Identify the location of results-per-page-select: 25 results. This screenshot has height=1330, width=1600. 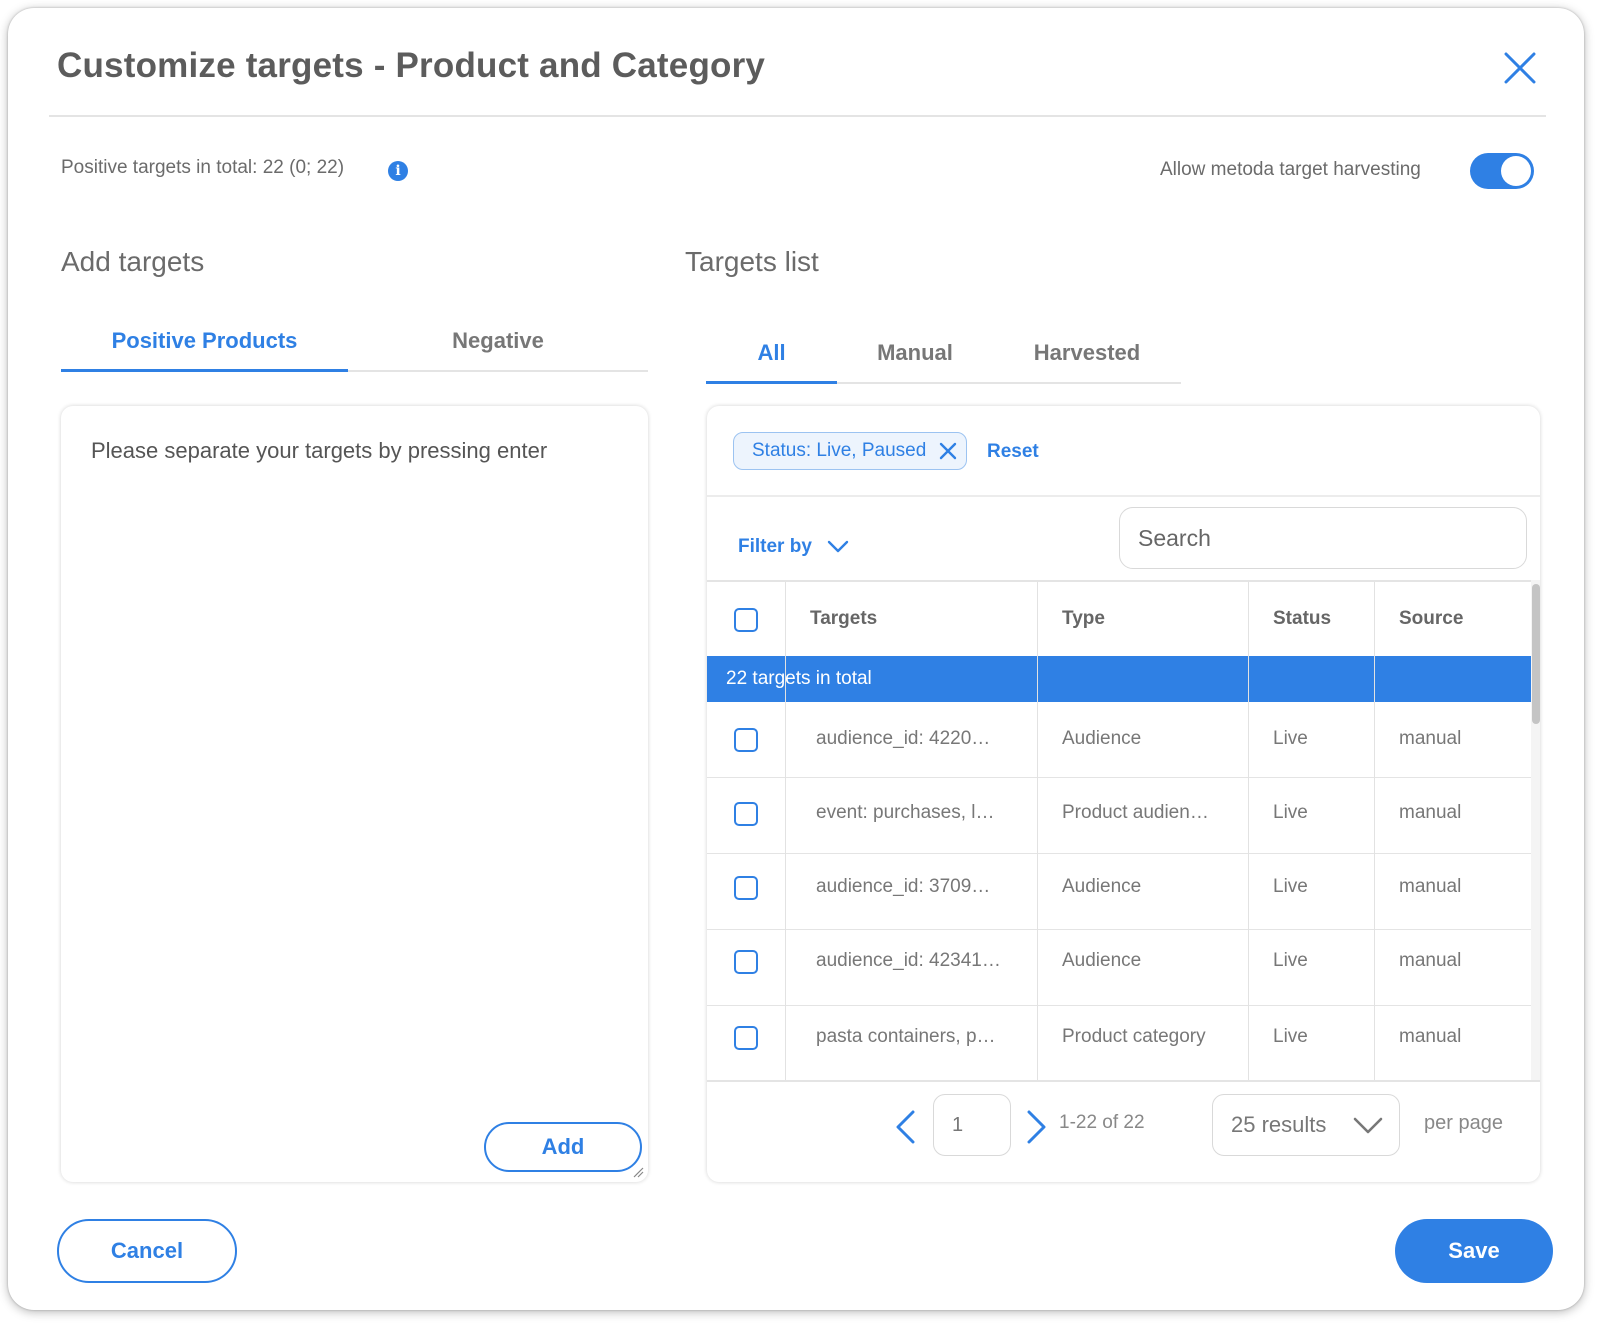
(1306, 1125).